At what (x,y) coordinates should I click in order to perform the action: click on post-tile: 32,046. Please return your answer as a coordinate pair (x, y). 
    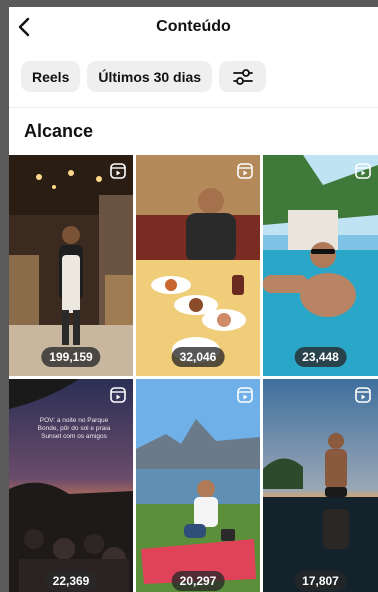
    Looking at the image, I should click on (198, 265).